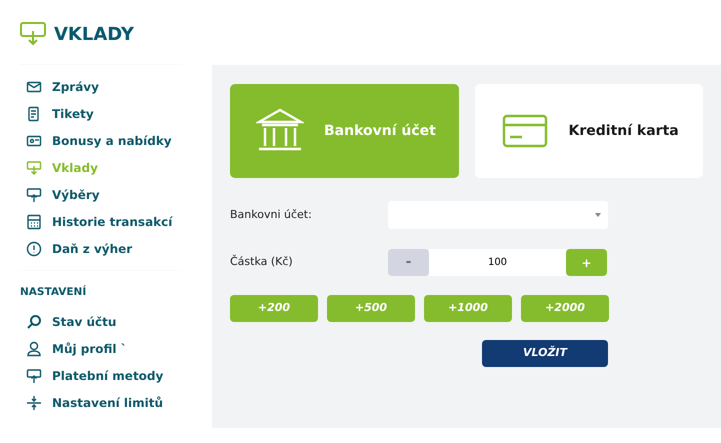  I want to click on caret-icon, so click(598, 215).